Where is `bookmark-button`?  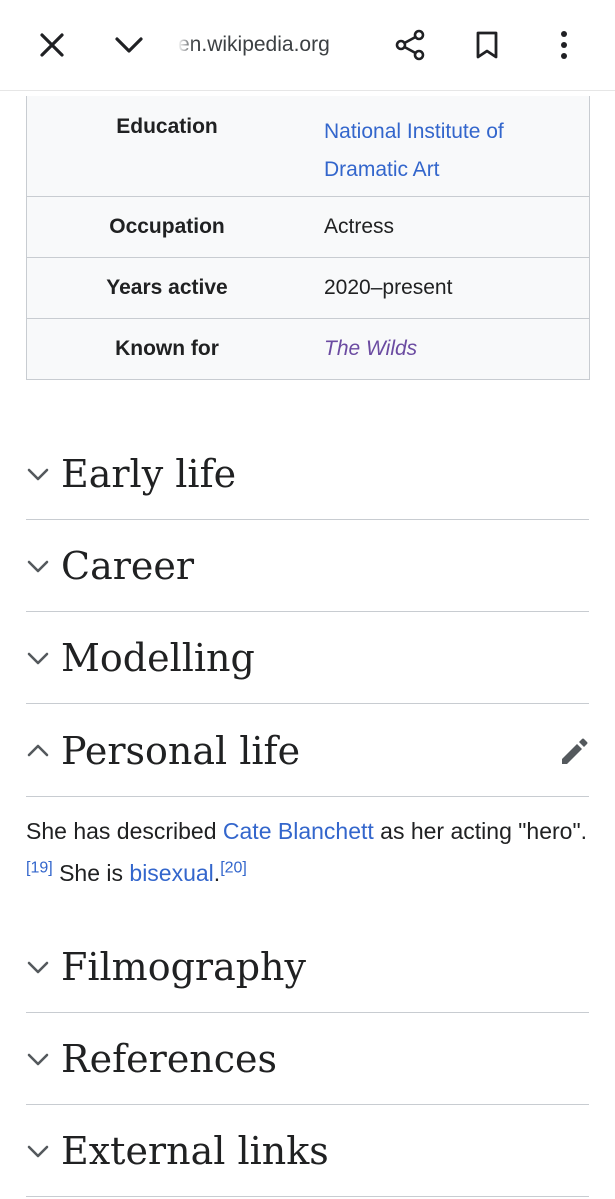 bookmark-button is located at coordinates (487, 45).